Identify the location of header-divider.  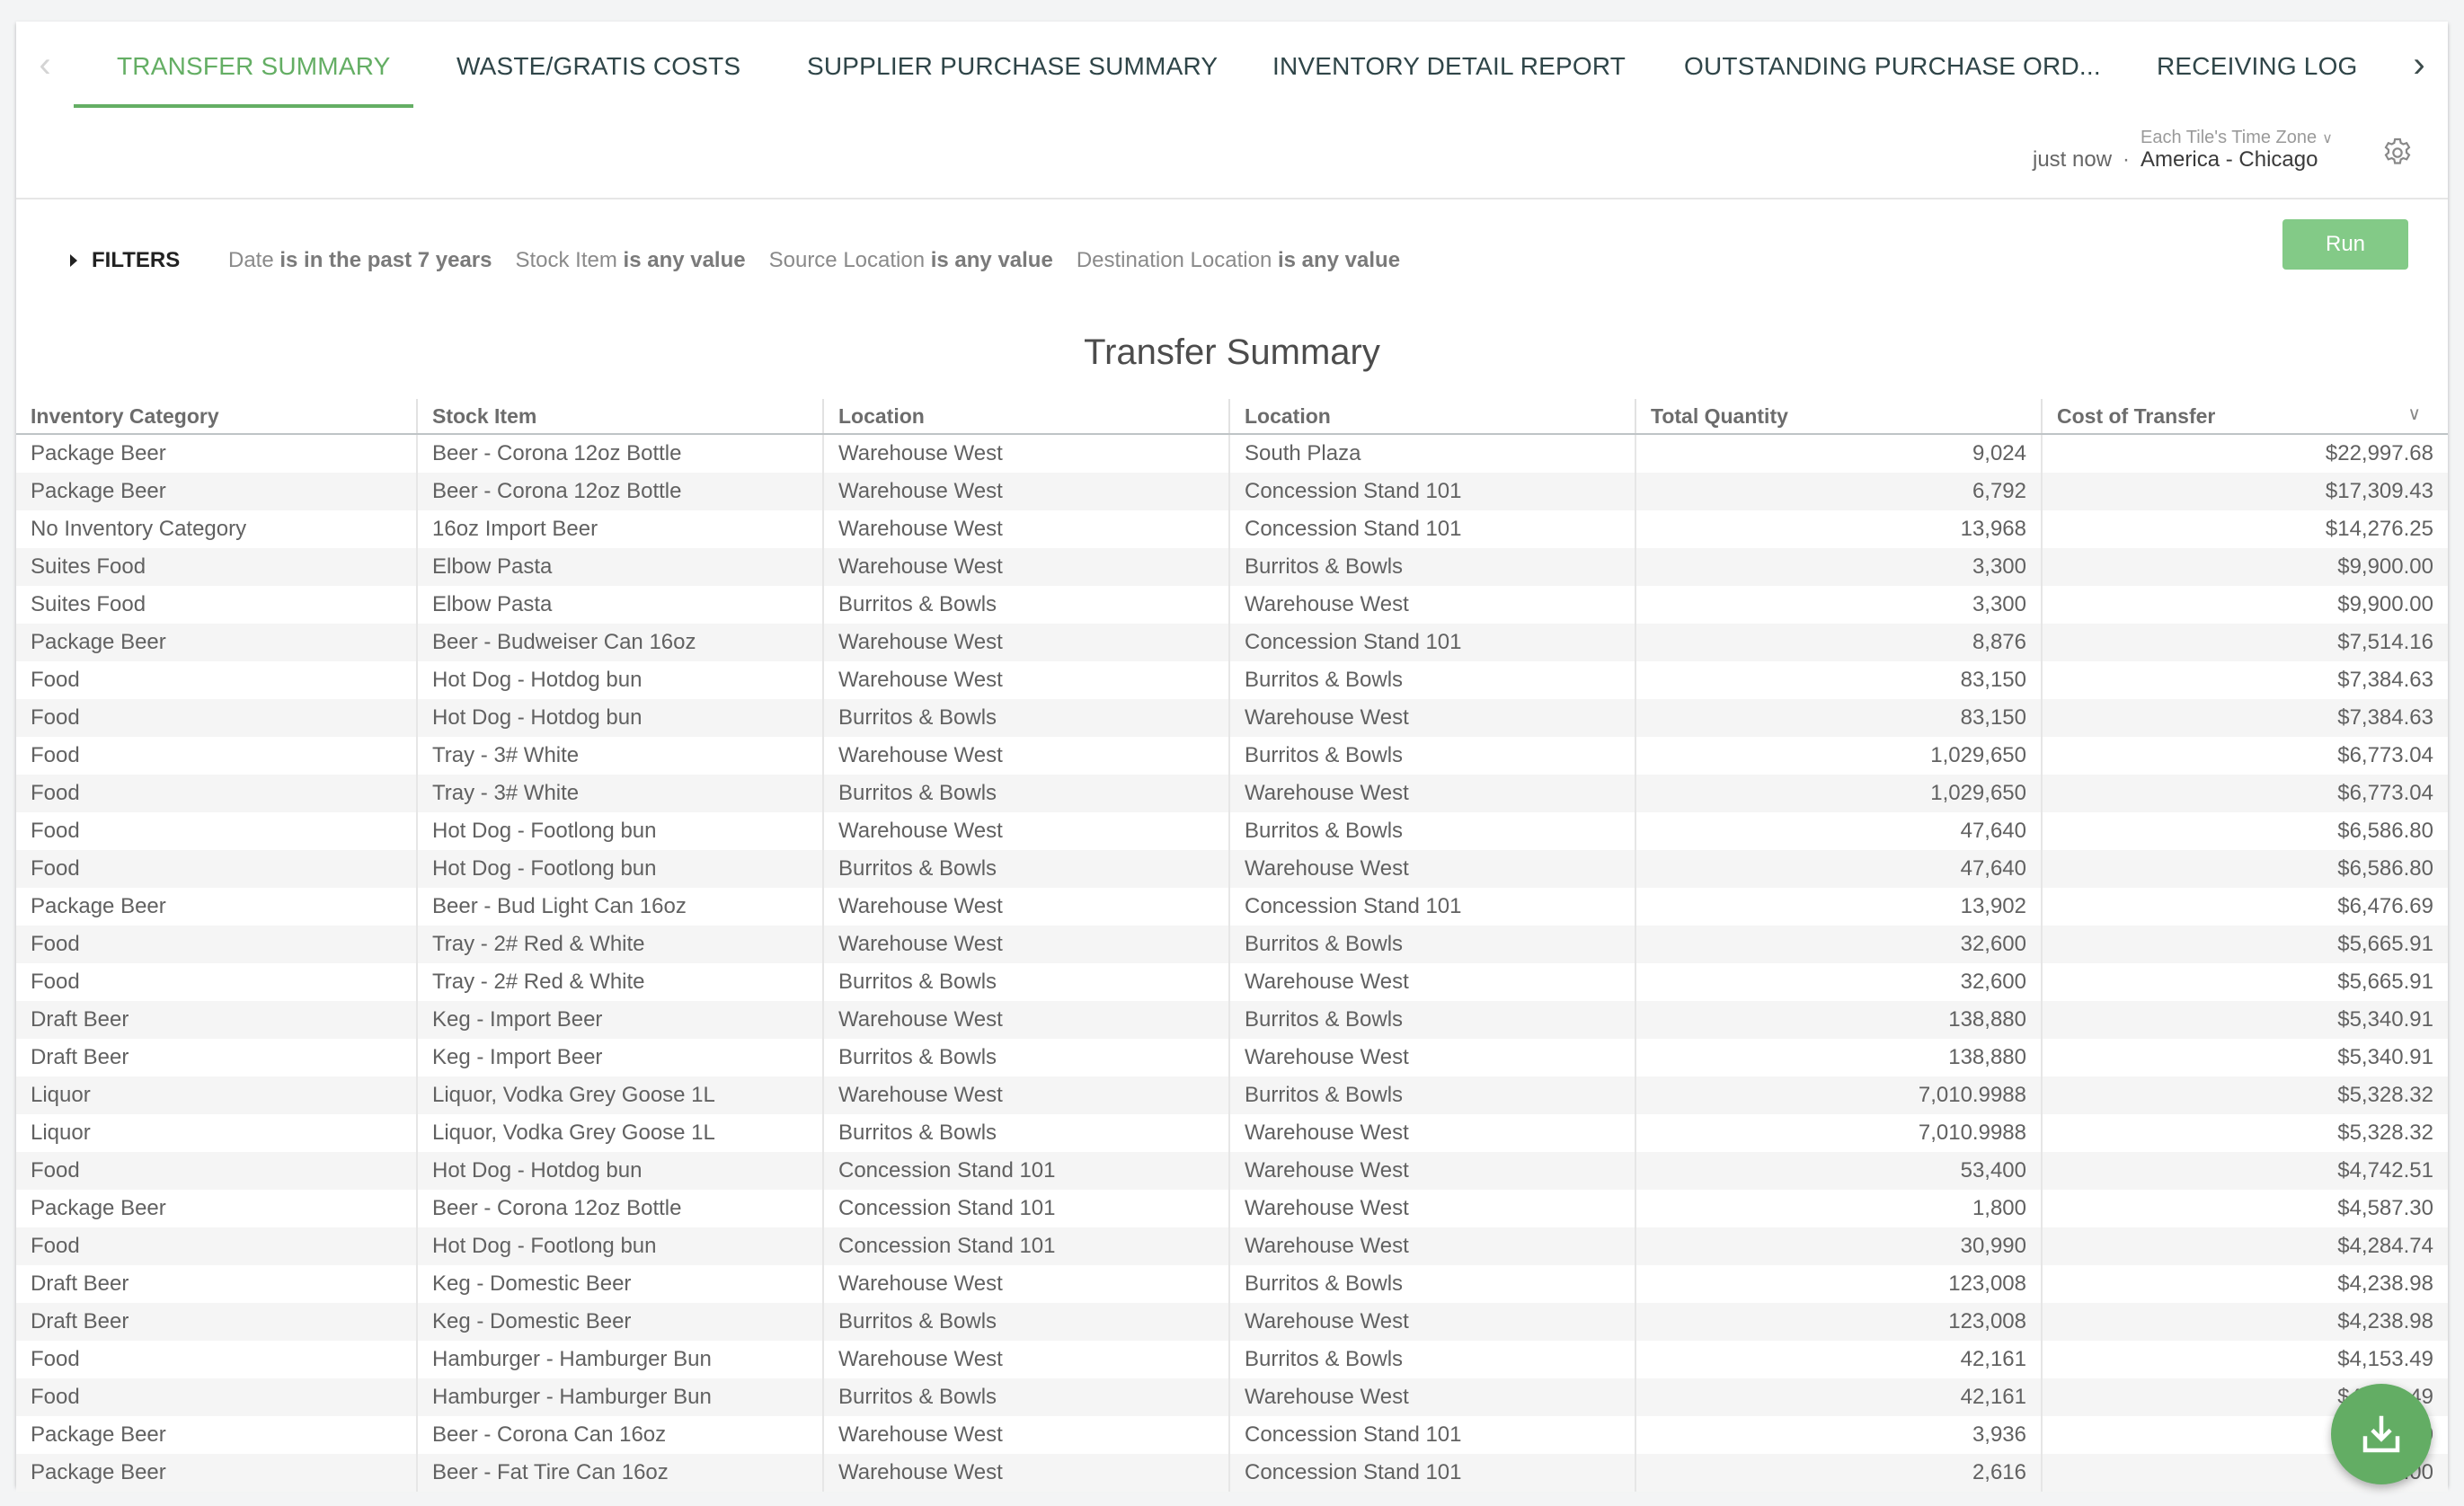
(1232, 198).